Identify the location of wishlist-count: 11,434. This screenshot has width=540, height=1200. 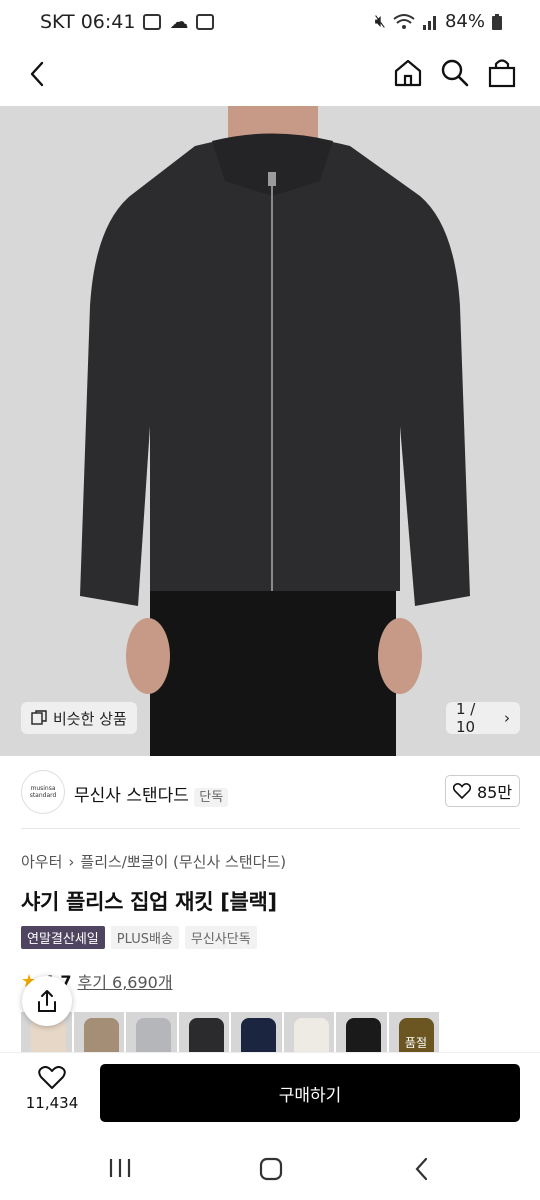
(52, 1103).